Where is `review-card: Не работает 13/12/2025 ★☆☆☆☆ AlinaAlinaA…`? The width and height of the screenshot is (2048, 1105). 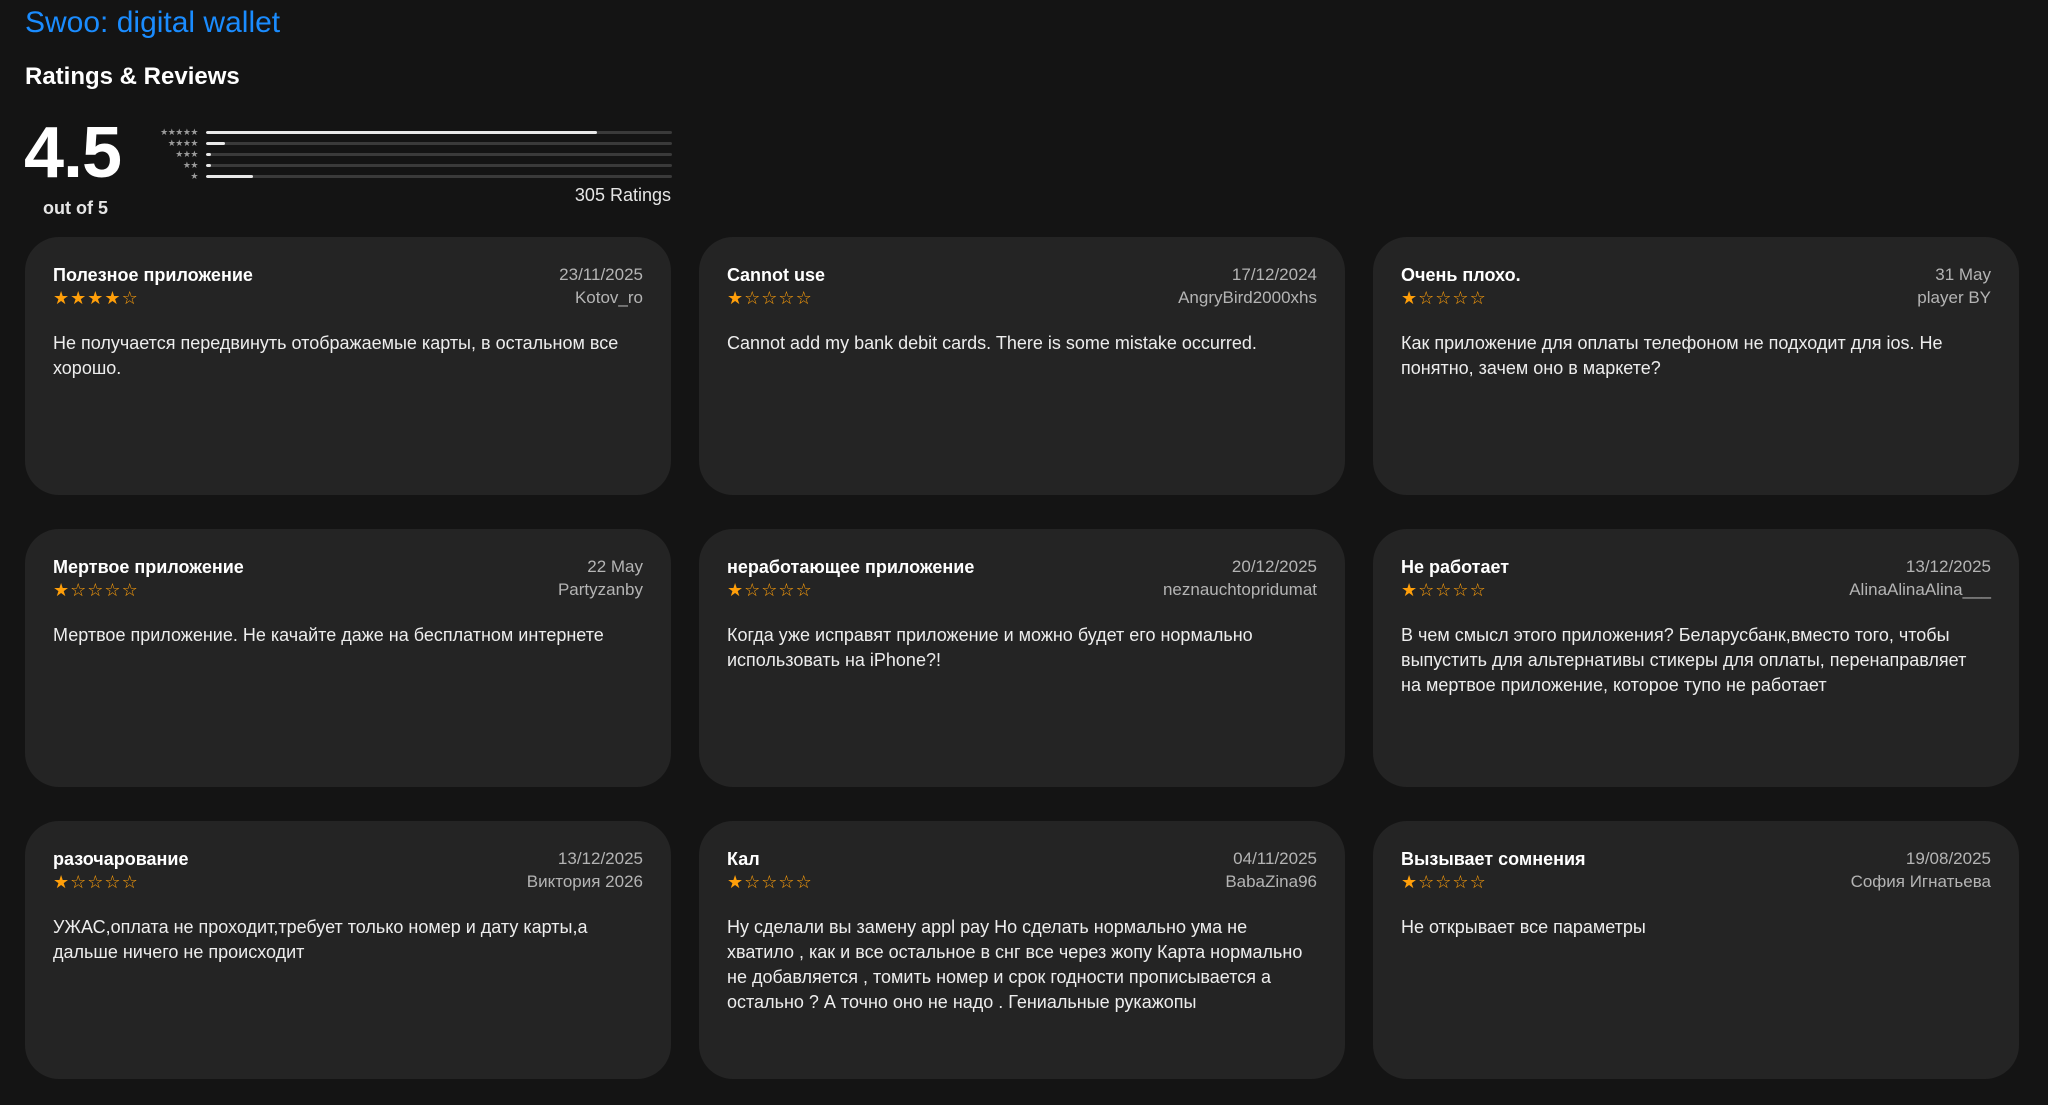
review-card: Не работает 13/12/2025 ★☆☆☆☆ AlinaAlinaA… is located at coordinates (1696, 658).